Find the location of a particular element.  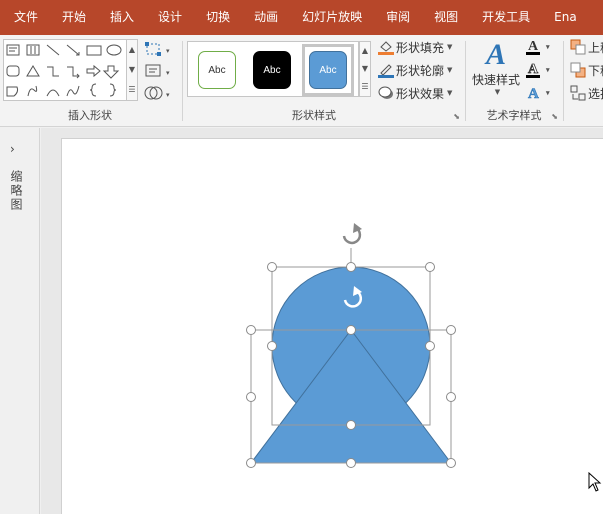

edit-points-icon: ▾ is located at coordinates (157, 49).